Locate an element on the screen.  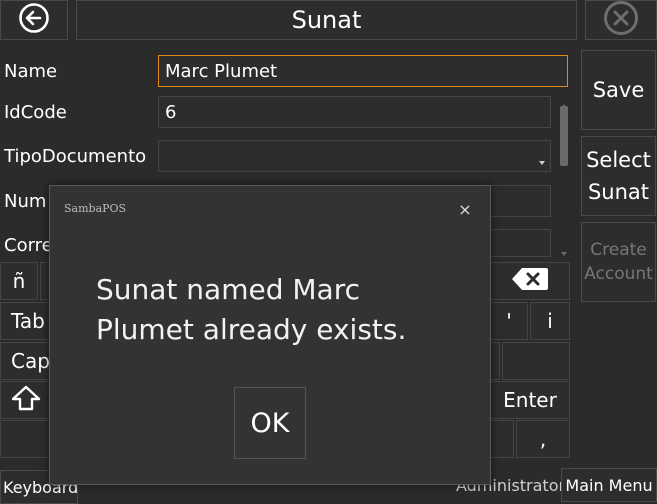
shift-arrow-icon is located at coordinates (26, 400).